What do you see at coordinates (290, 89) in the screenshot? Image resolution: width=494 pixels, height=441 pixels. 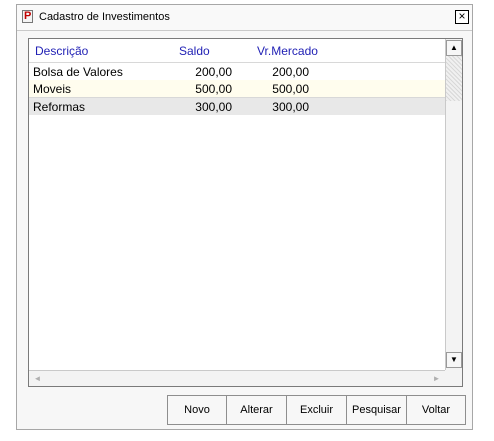 I see `cell-vr-mercado: 500,00` at bounding box center [290, 89].